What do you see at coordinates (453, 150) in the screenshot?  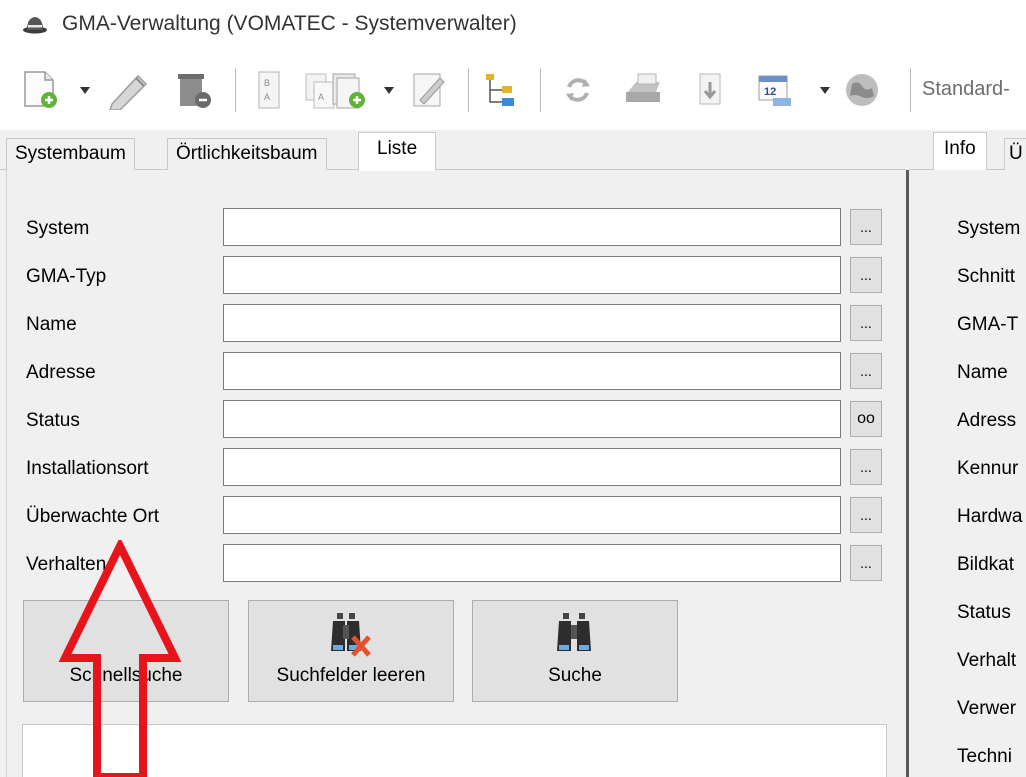 I see `left-tab-bar: Systembaum Örtlichkeitsbaum Liste` at bounding box center [453, 150].